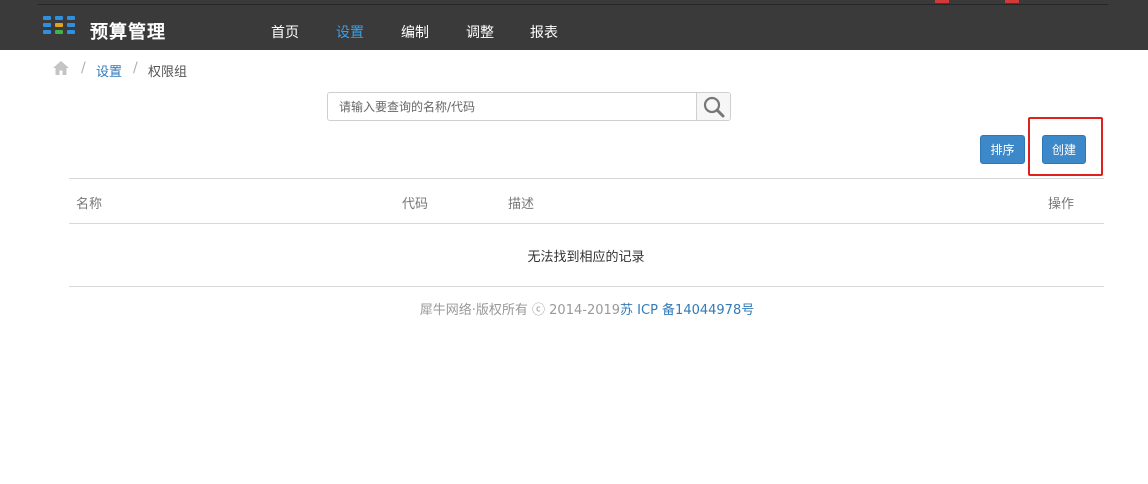  I want to click on search-input, so click(512, 106).